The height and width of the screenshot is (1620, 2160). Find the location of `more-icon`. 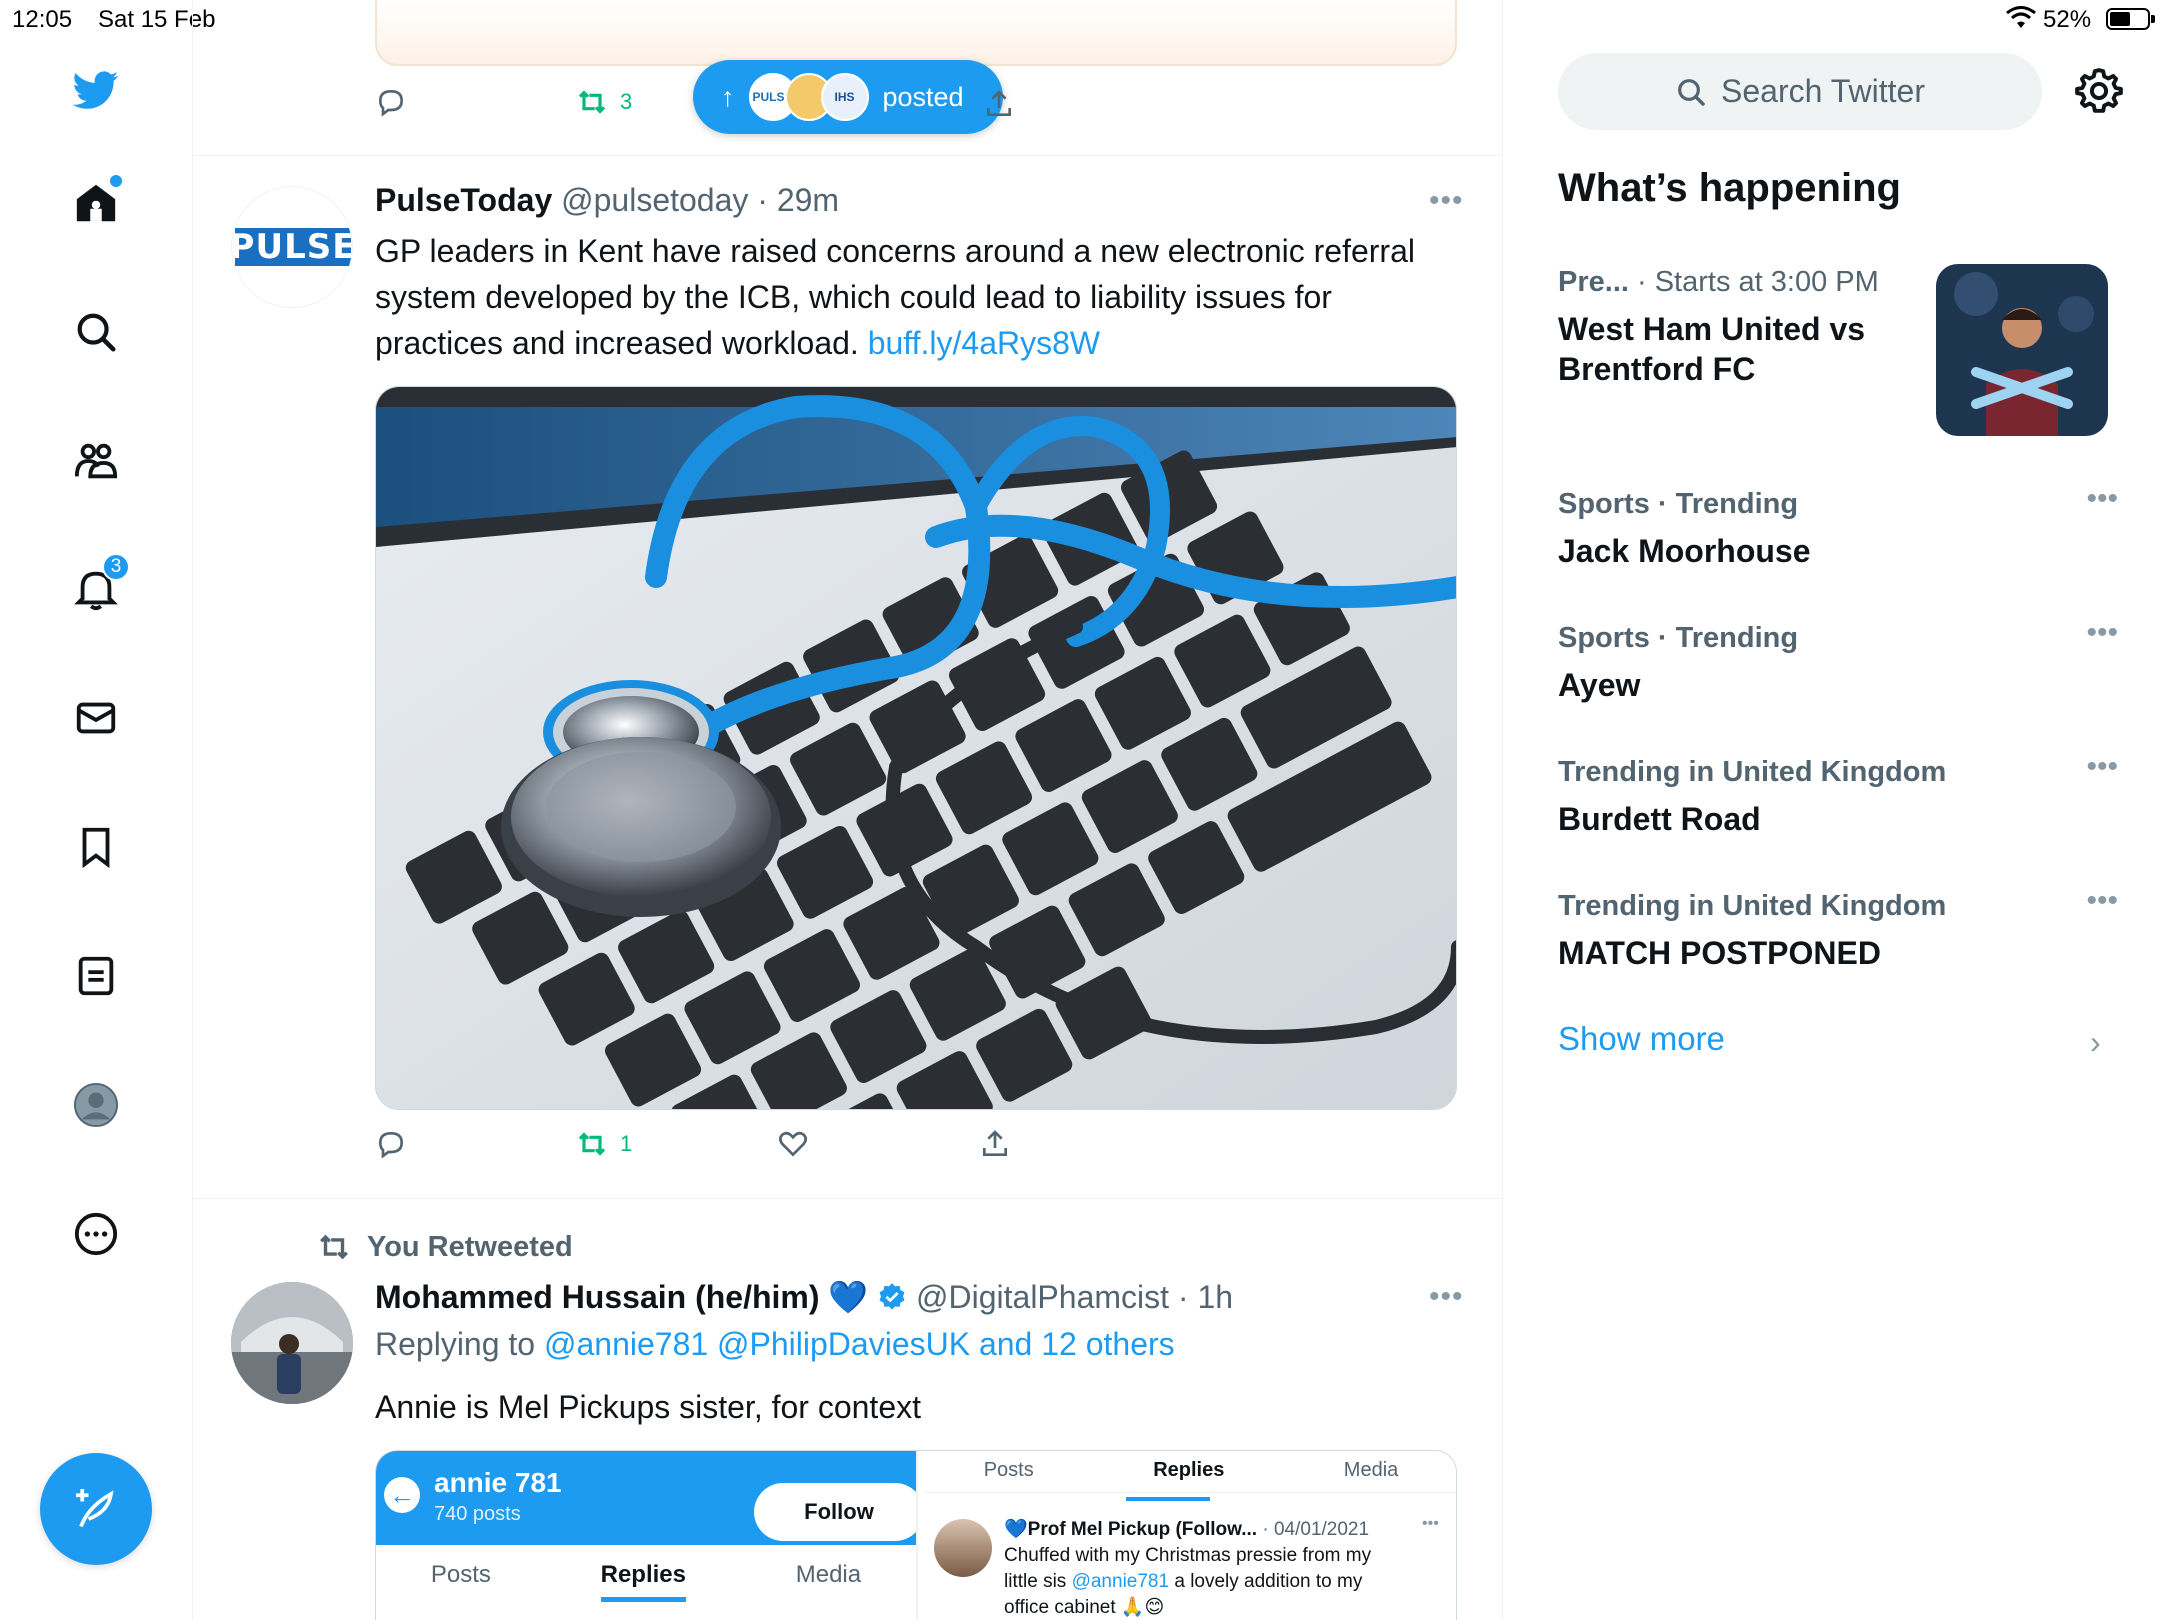

more-icon is located at coordinates (96, 1234).